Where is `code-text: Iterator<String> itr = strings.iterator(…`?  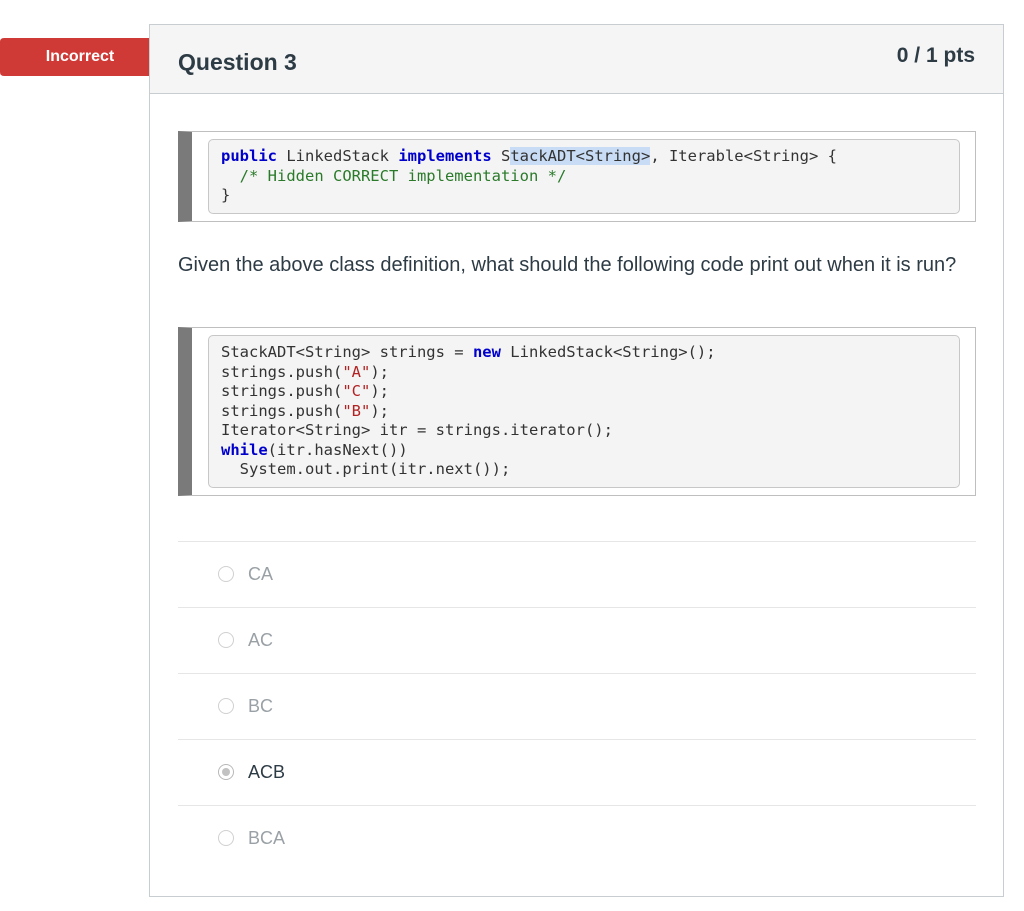 code-text: Iterator<String> itr = strings.iterator(… is located at coordinates (417, 430).